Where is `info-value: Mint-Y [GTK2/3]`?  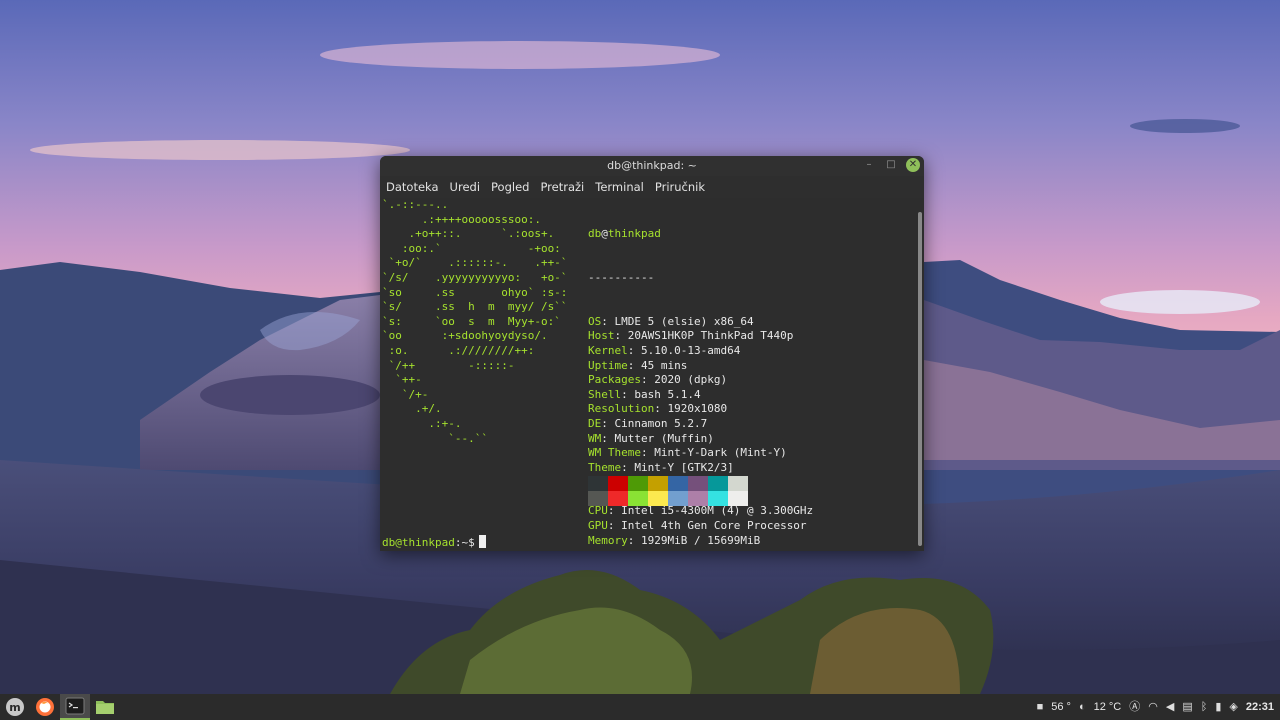
info-value: Mint-Y [GTK2/3] is located at coordinates (684, 467).